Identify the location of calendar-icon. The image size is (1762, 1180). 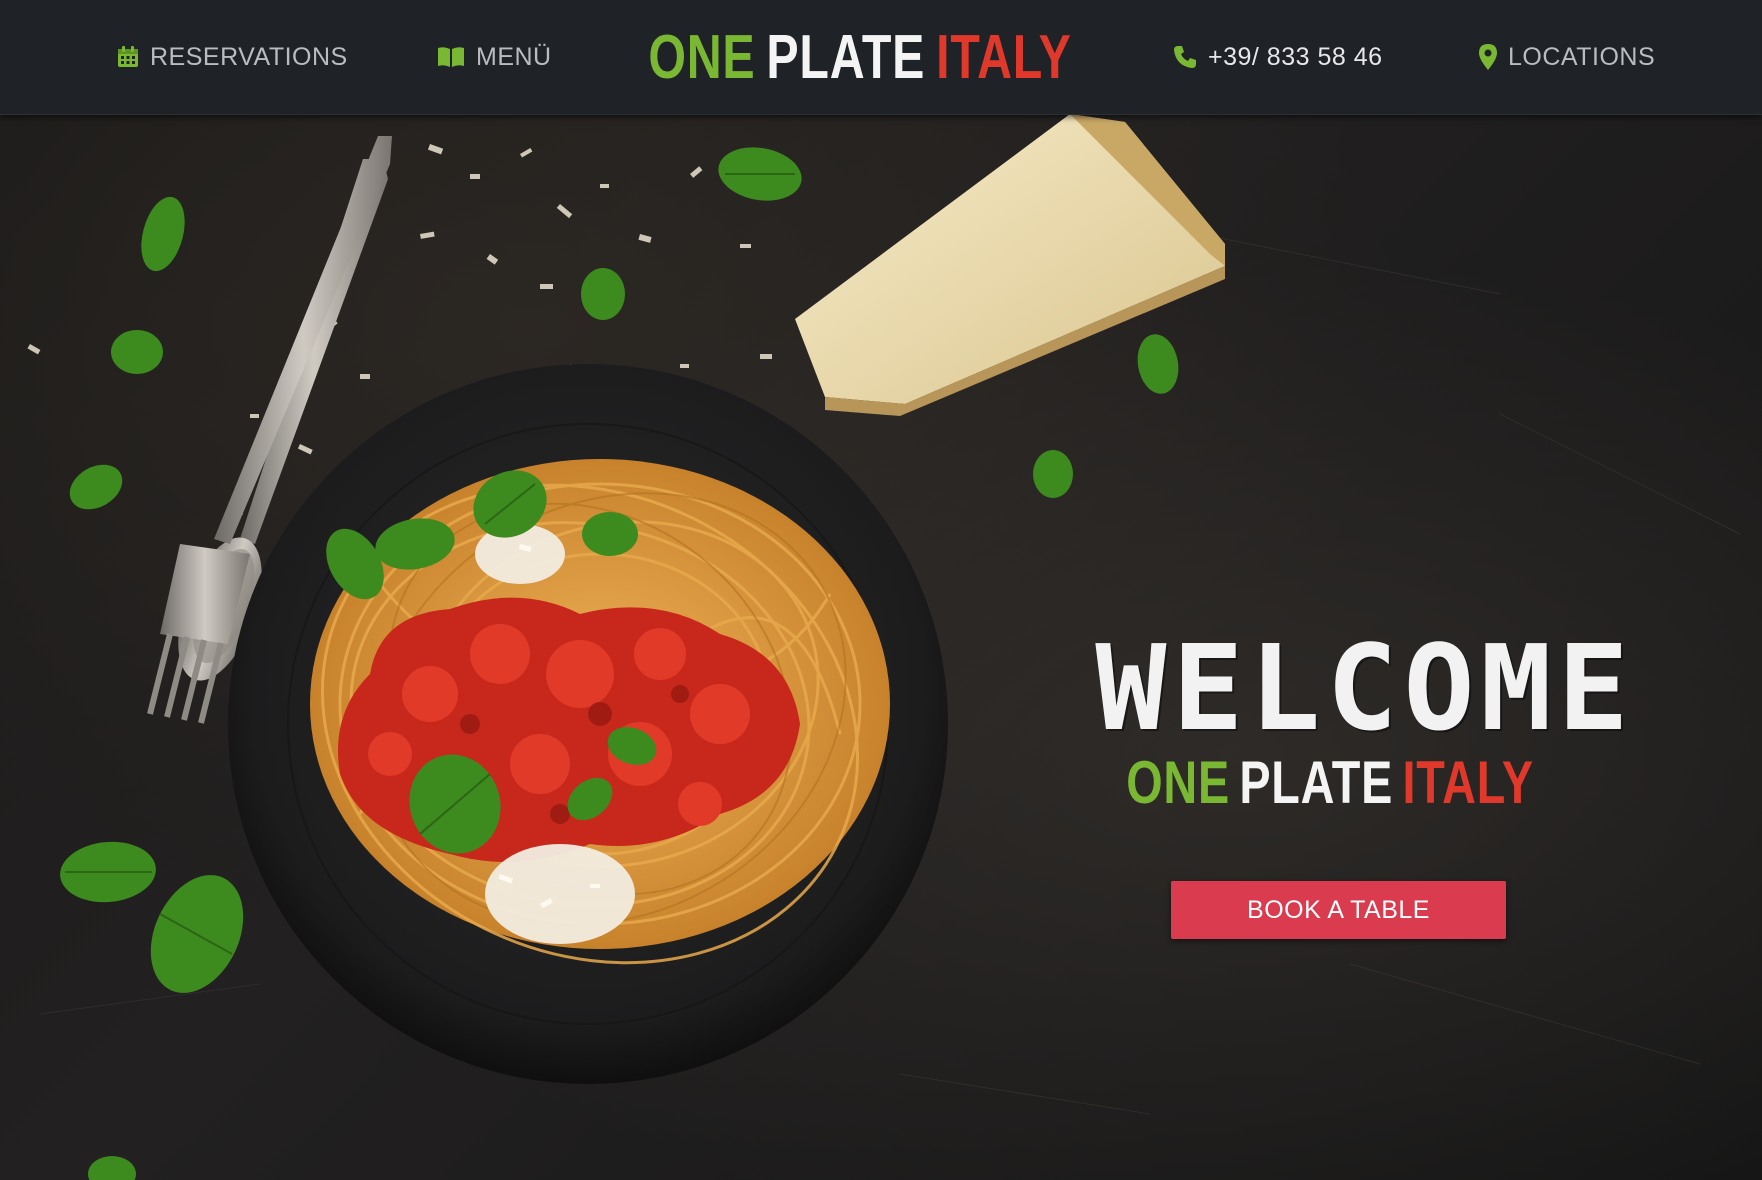
(128, 57).